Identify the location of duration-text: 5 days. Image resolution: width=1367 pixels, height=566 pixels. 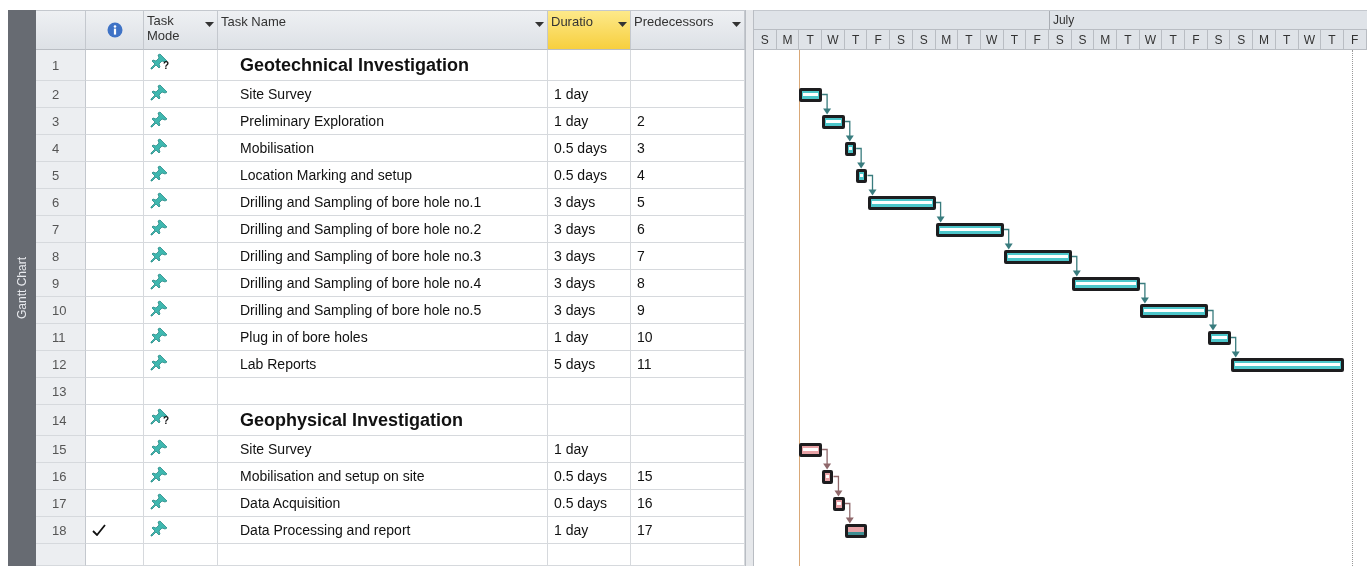
(589, 364).